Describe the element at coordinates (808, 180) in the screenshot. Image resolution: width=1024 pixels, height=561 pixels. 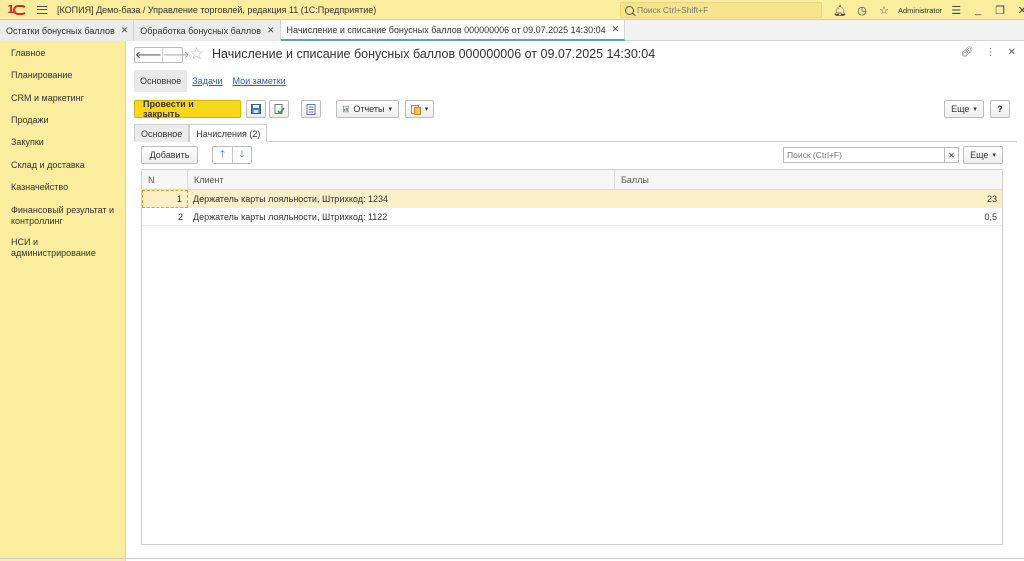
I see `column-header-points: Баллы` at that location.